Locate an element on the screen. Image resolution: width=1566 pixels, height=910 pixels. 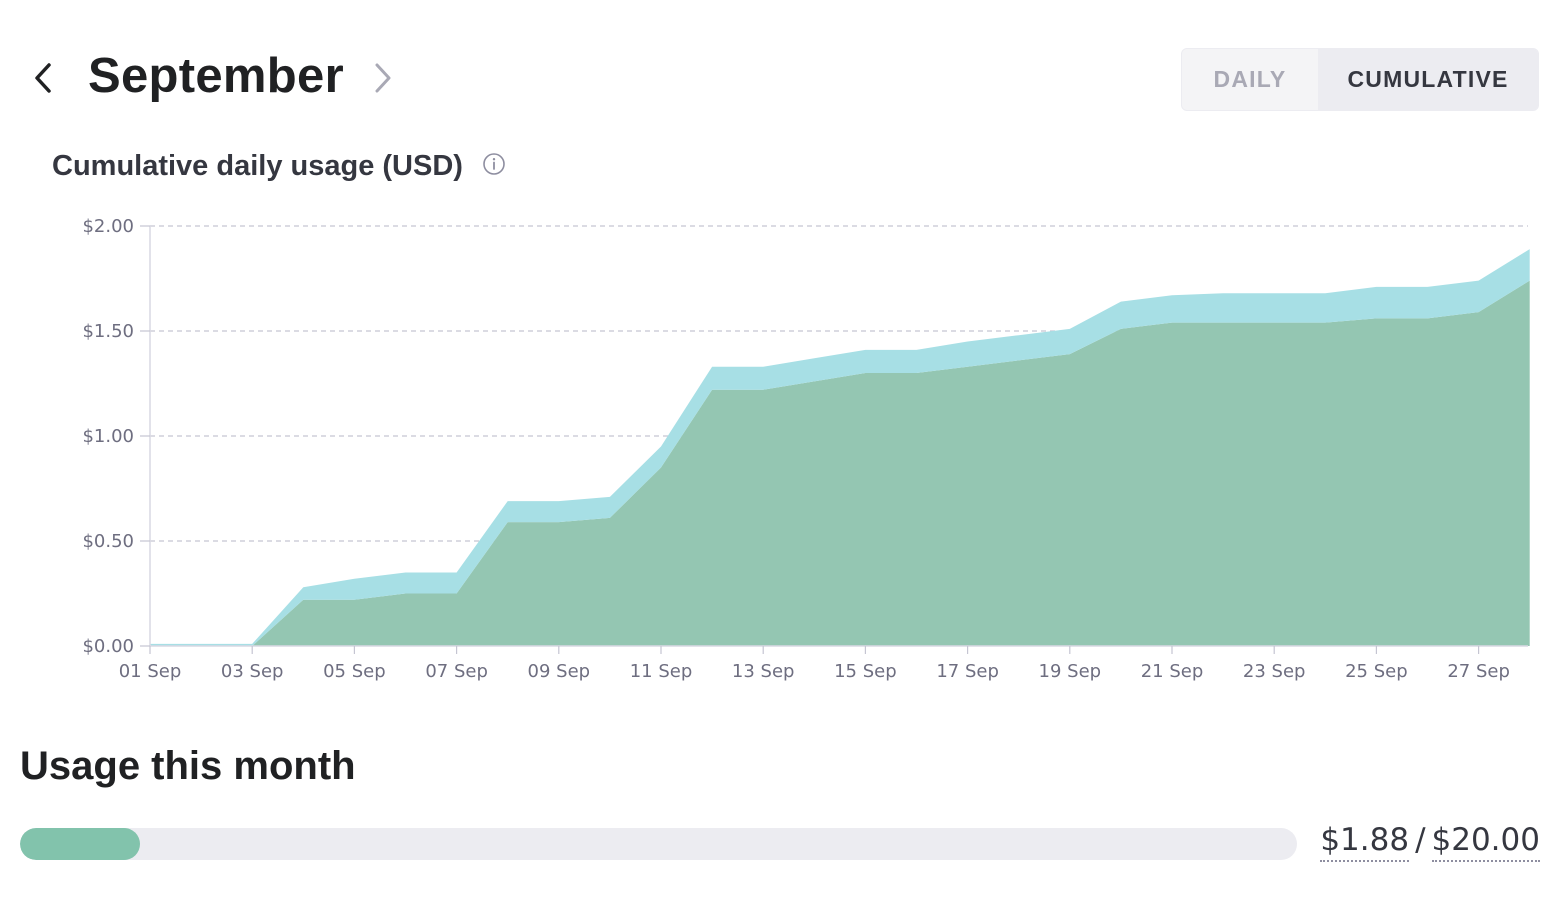
x-tick-label: 19 Sep is located at coordinates (1070, 671).